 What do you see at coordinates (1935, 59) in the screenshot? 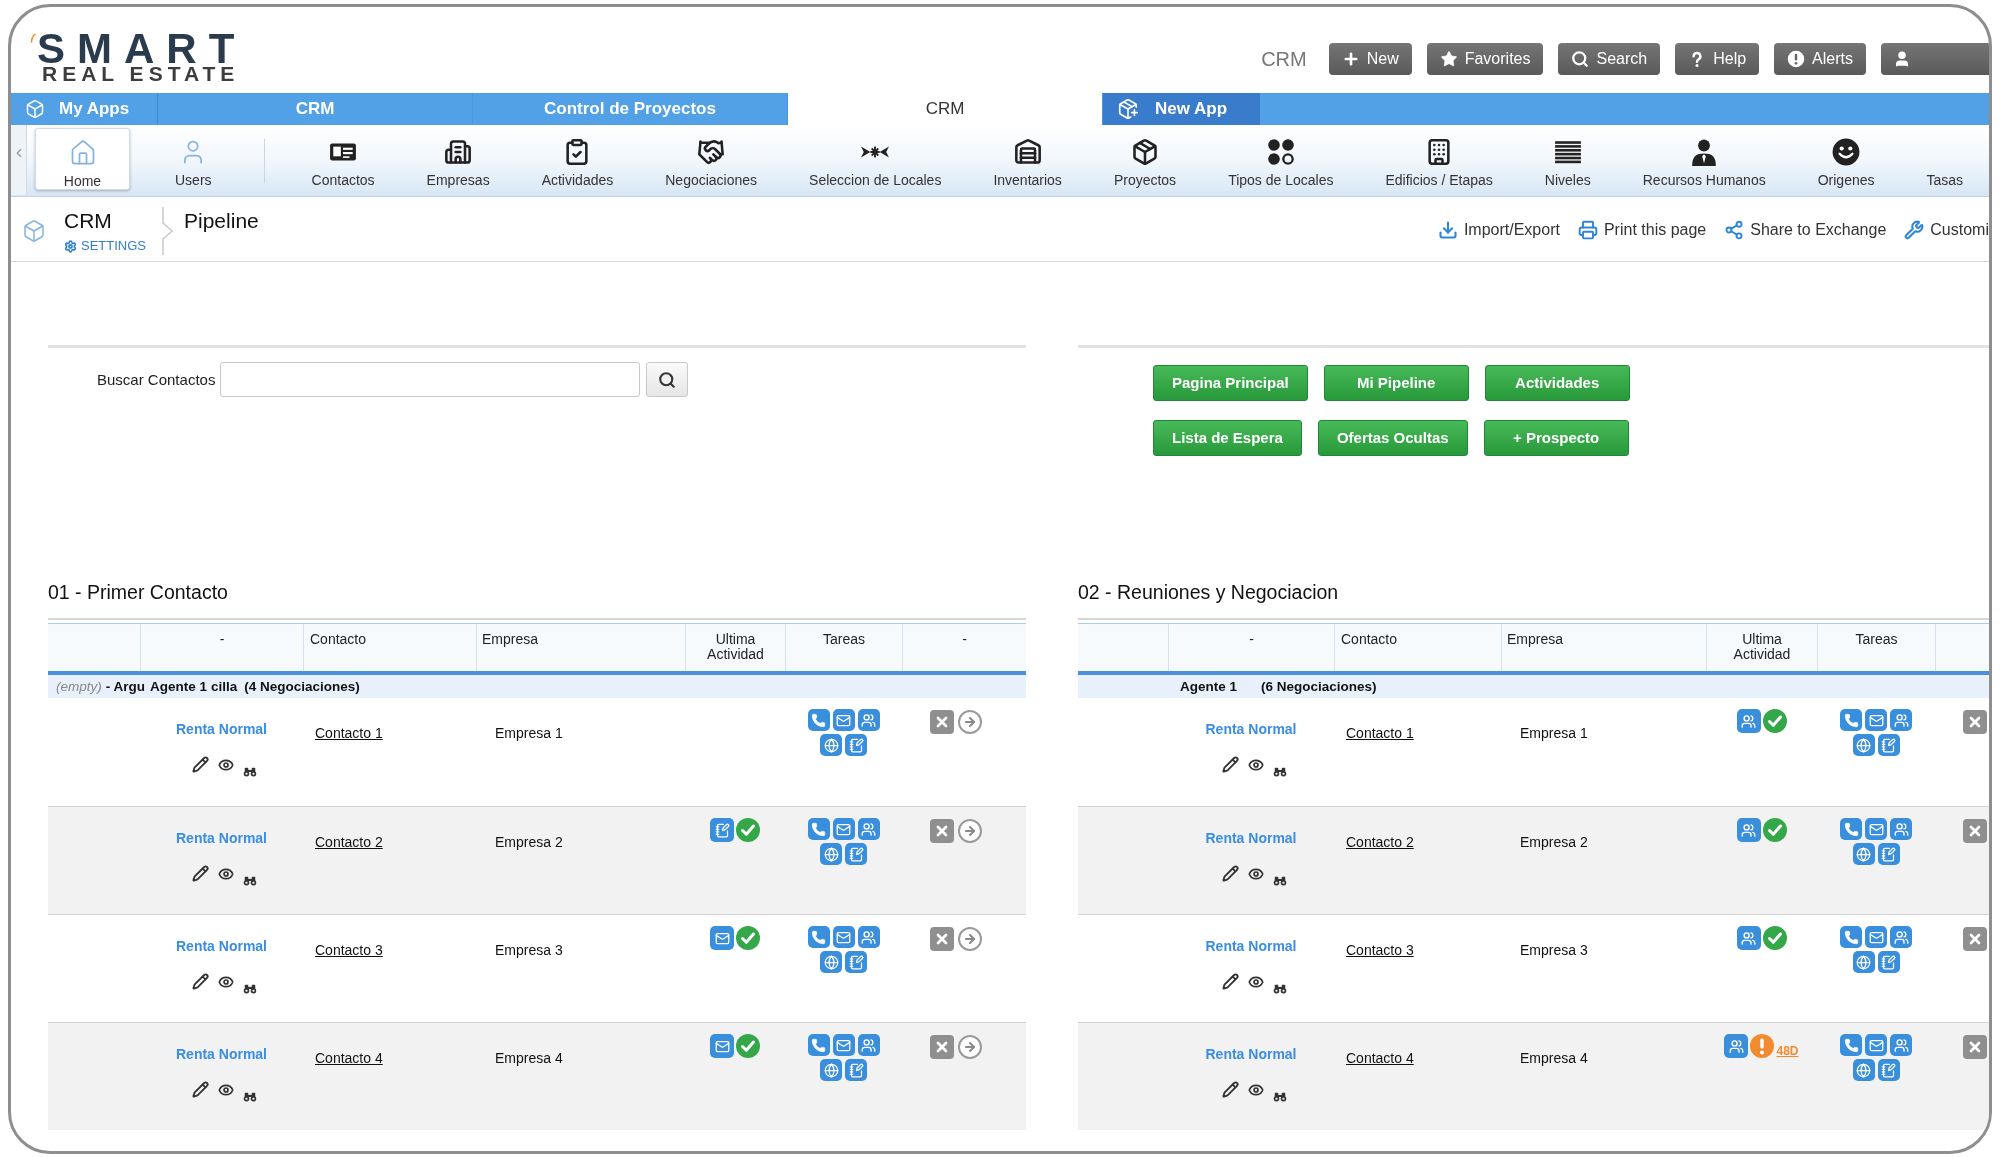
I see `user-button` at bounding box center [1935, 59].